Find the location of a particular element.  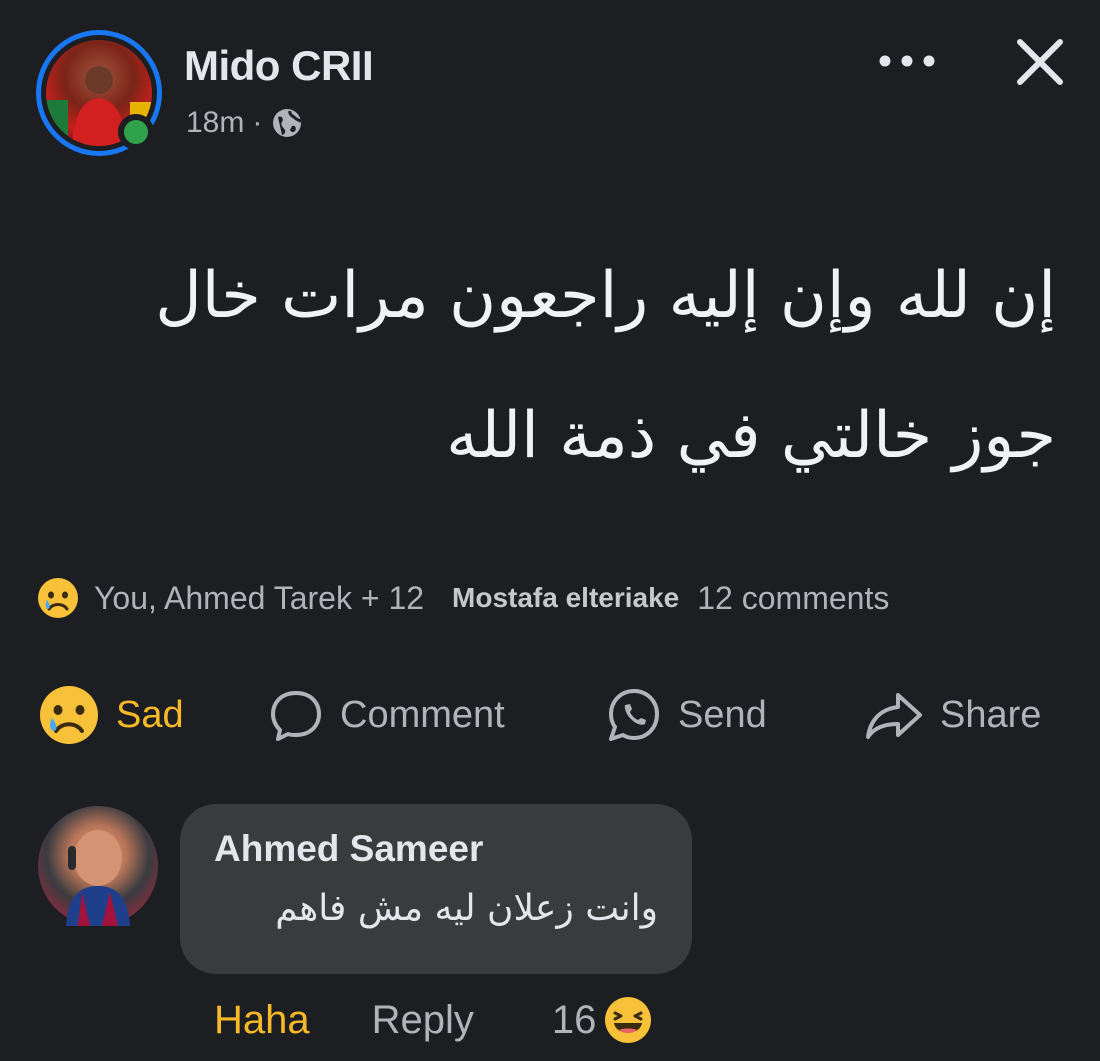

globe-icon is located at coordinates (288, 123).